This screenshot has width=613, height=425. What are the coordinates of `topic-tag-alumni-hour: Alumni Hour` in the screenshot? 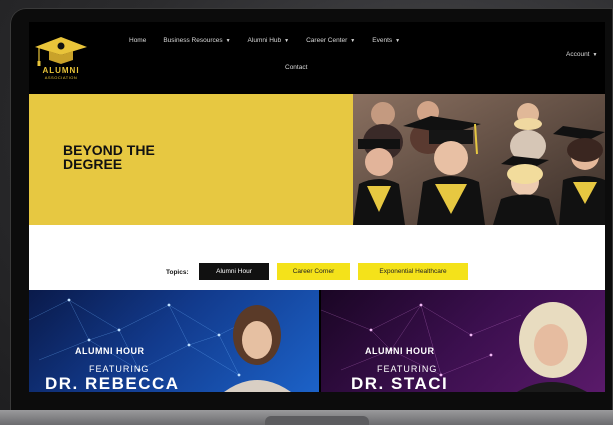 It's located at (234, 271).